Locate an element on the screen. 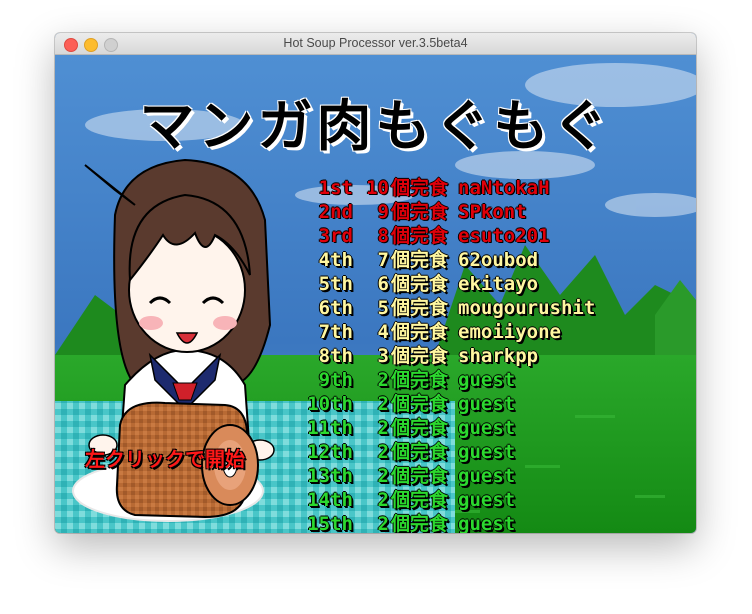  rank-position: 8th is located at coordinates (335, 356).